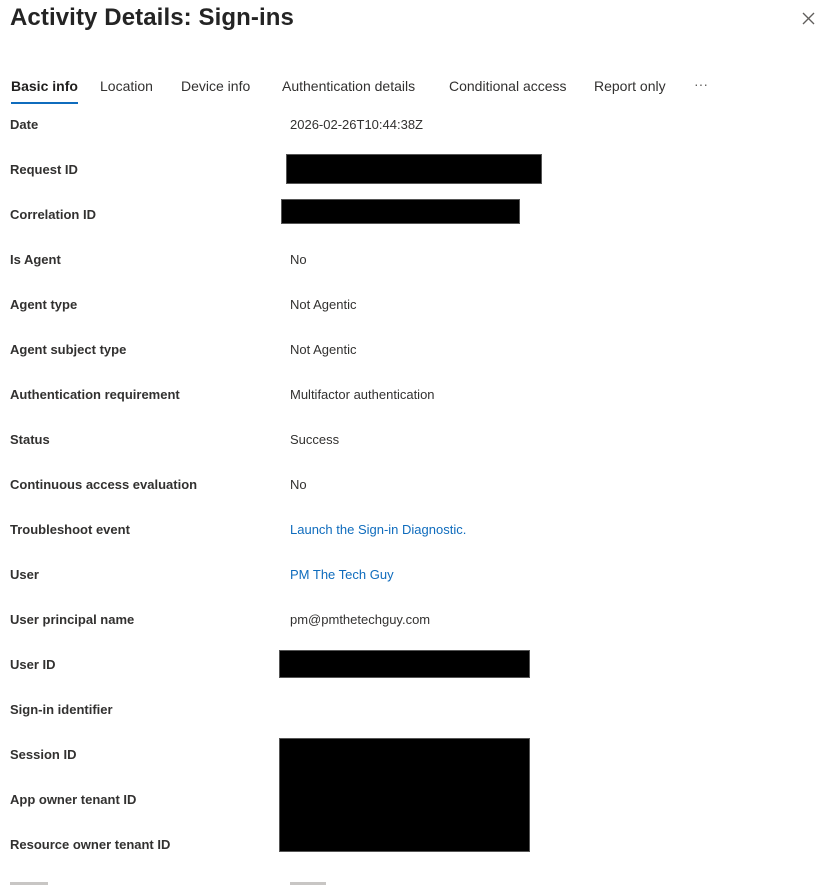 This screenshot has width=823, height=886. I want to click on detail-row-agent-type: Agent type Not Agentic, so click(411, 318).